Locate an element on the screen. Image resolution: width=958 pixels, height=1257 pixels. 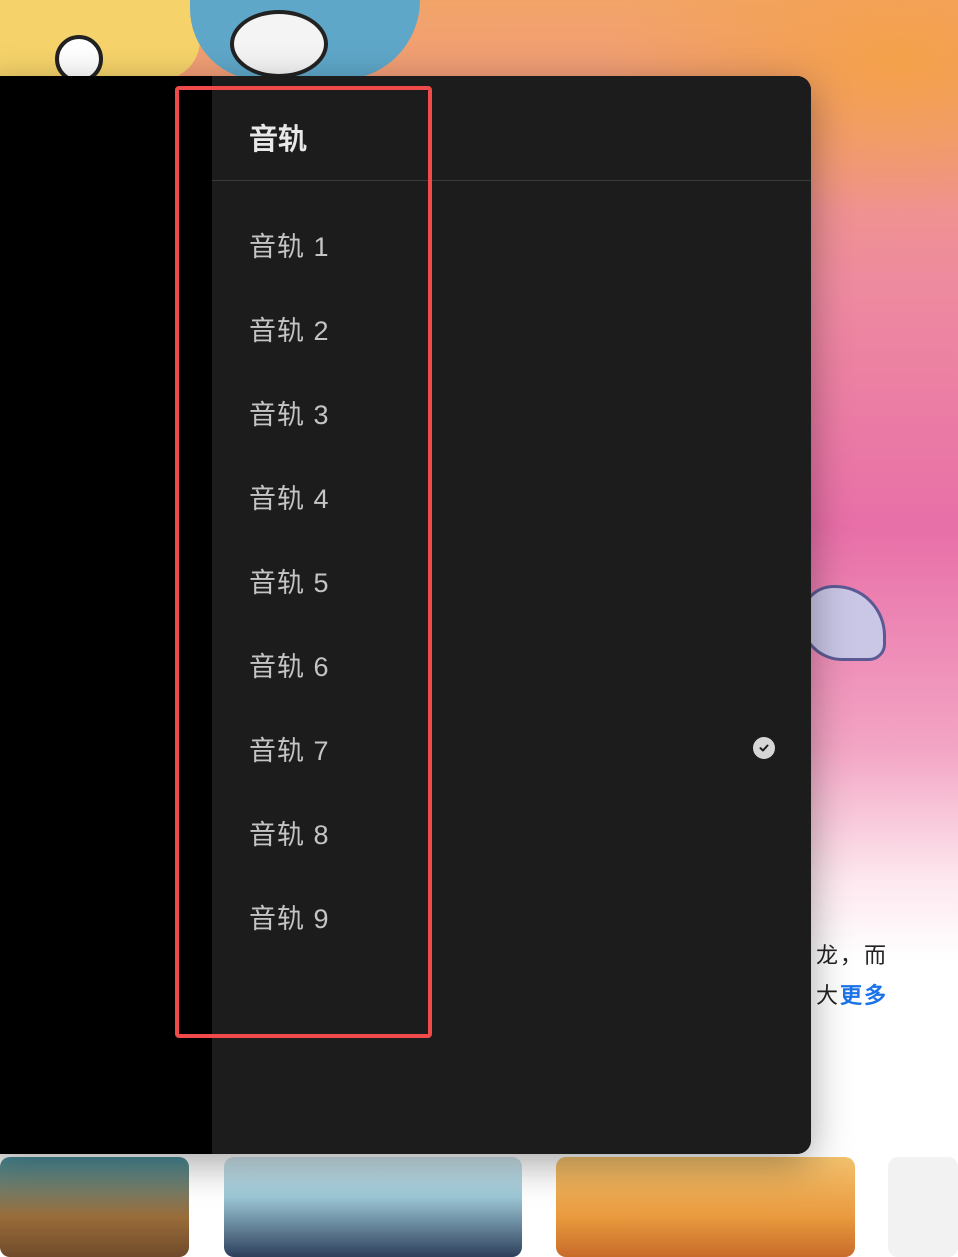
track-item-9: 音轨 9 is located at coordinates (511, 916).